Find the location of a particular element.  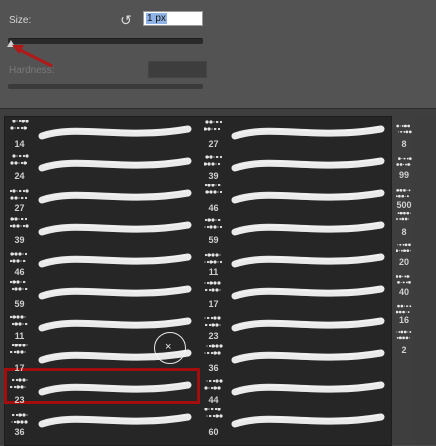

col2-brush-3: 59 is located at coordinates (213, 229).